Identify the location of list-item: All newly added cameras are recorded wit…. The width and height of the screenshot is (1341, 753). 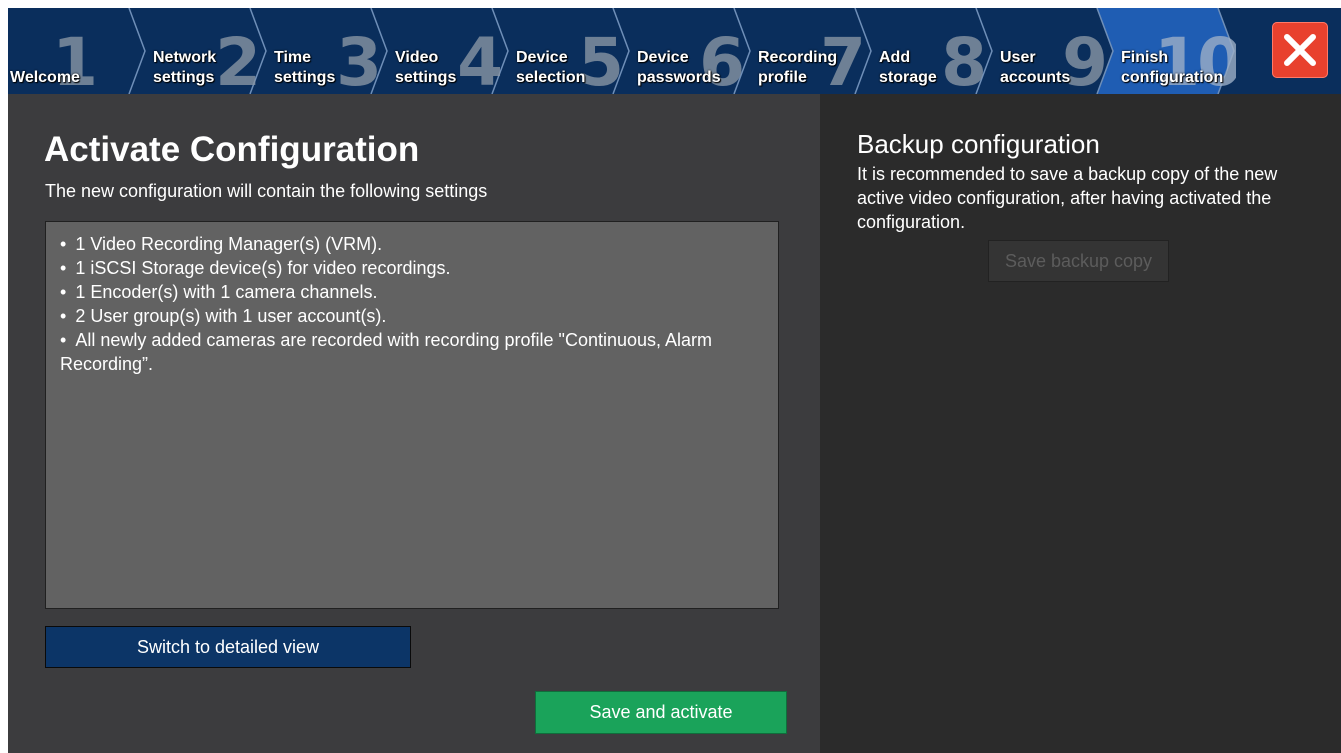
(413, 352).